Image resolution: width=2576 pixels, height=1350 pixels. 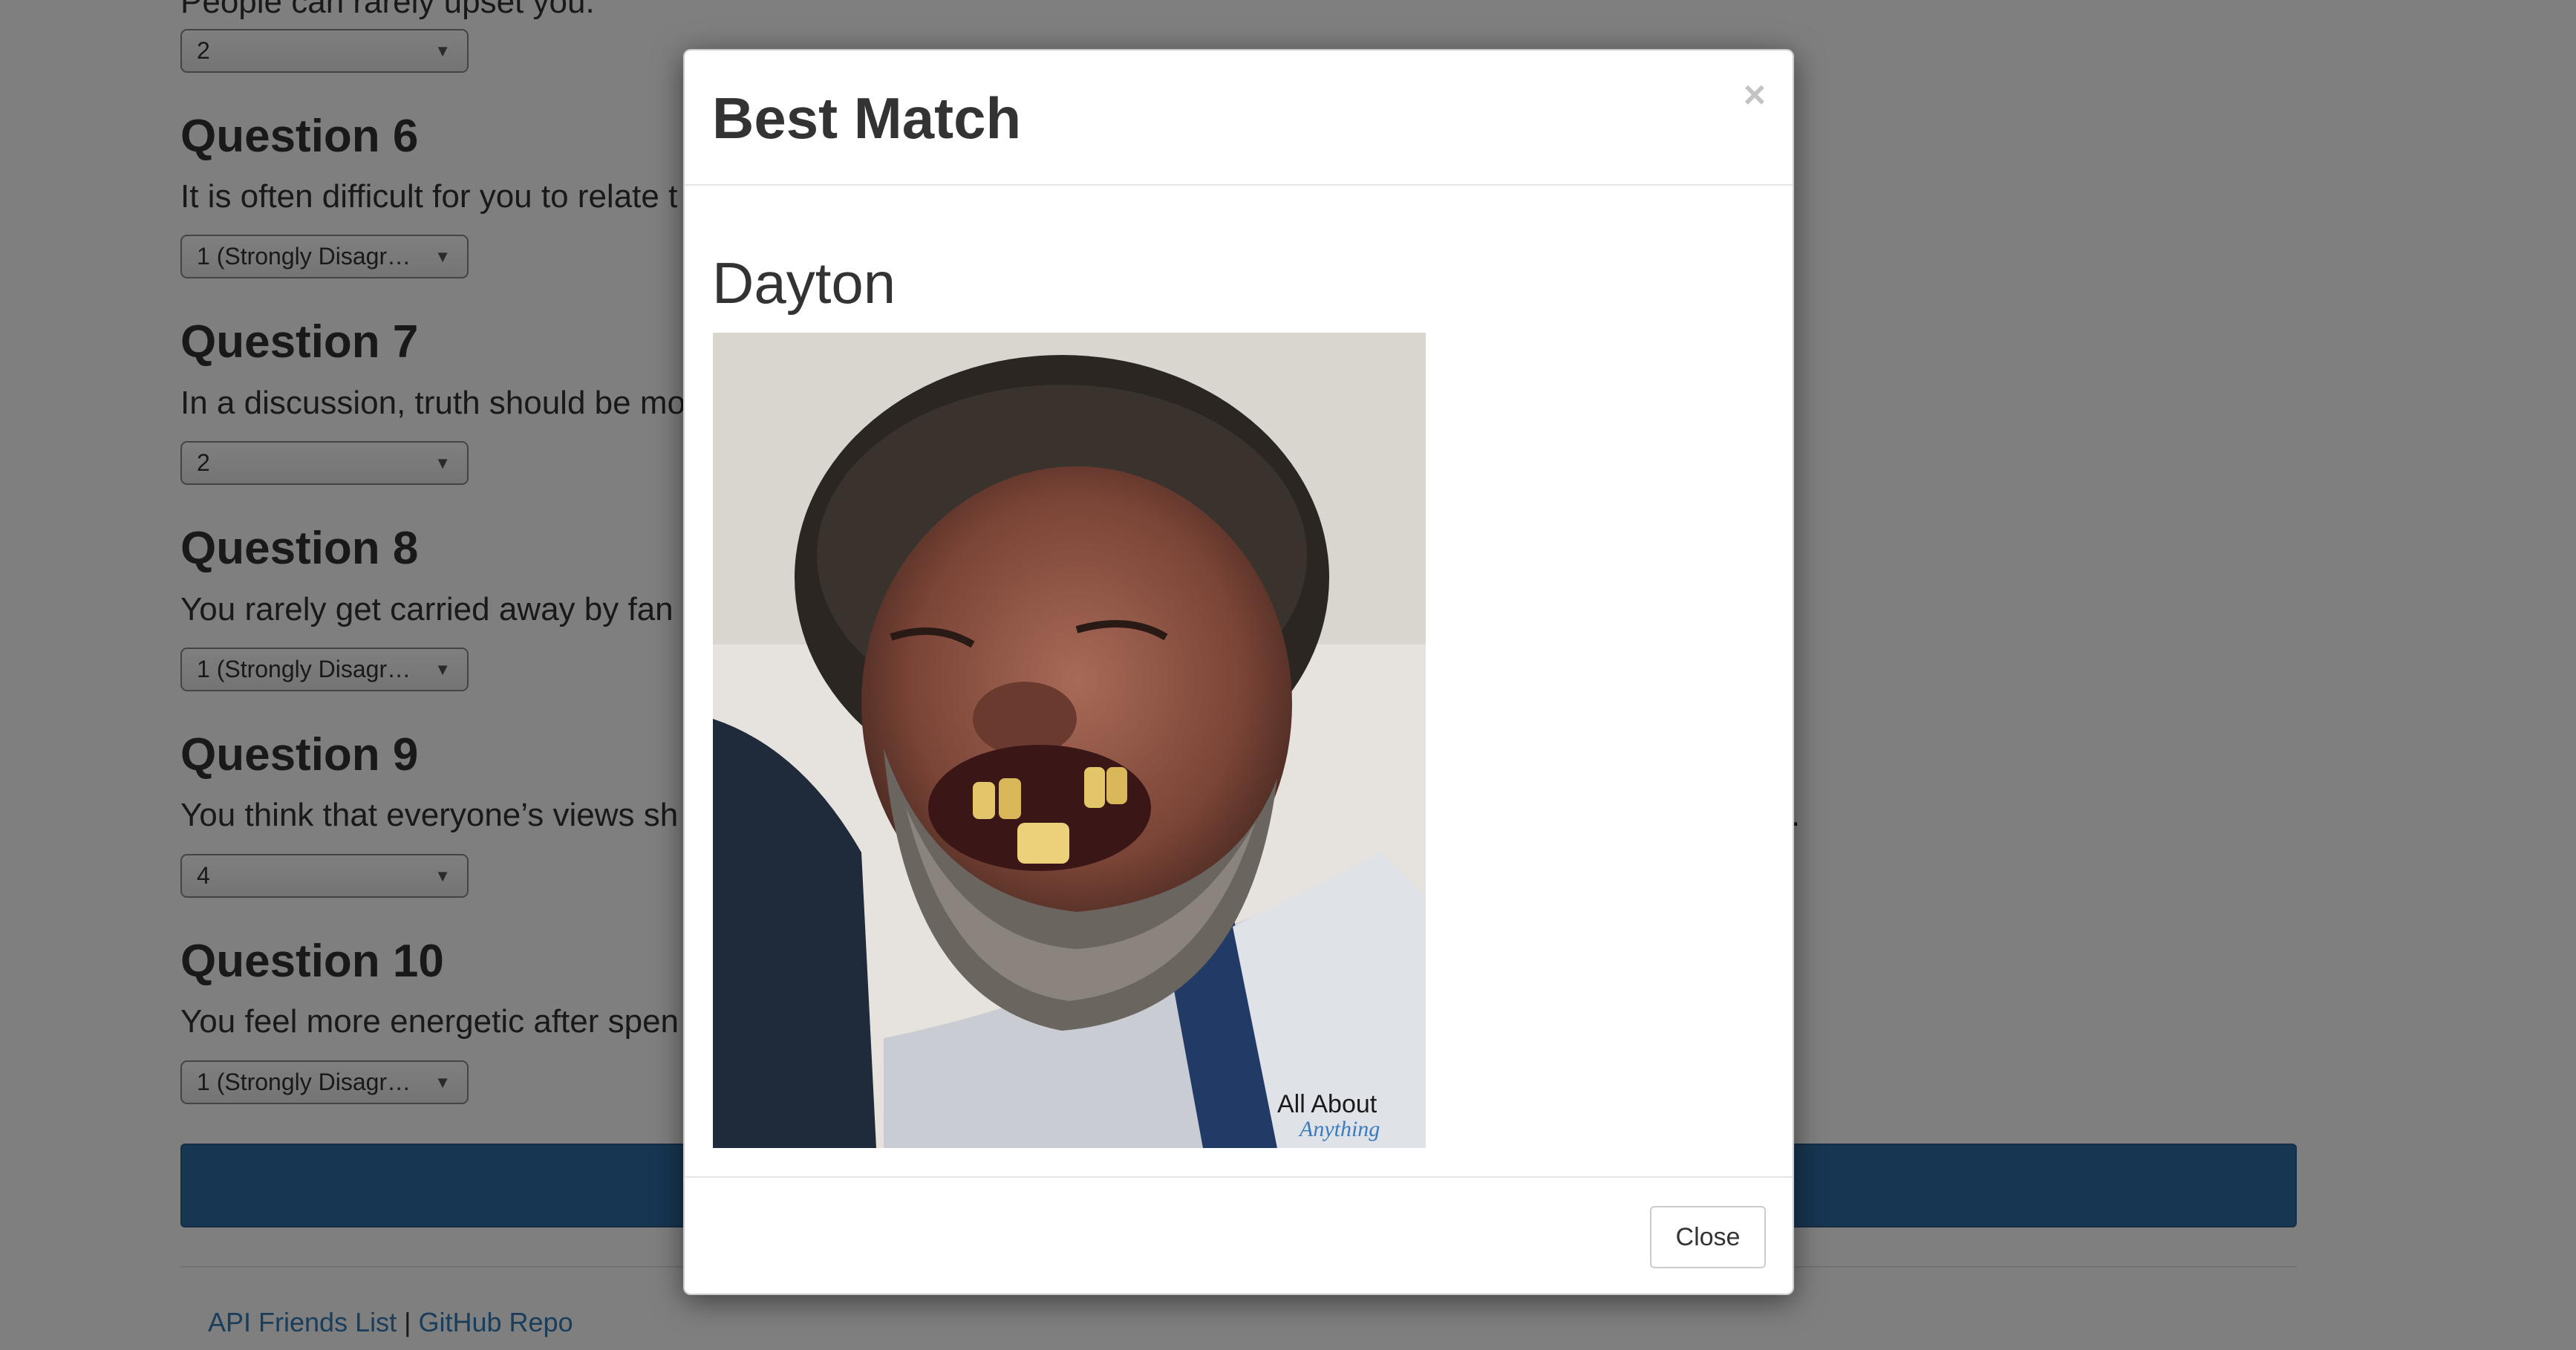 I want to click on modal-title: Best Match, so click(x=867, y=118).